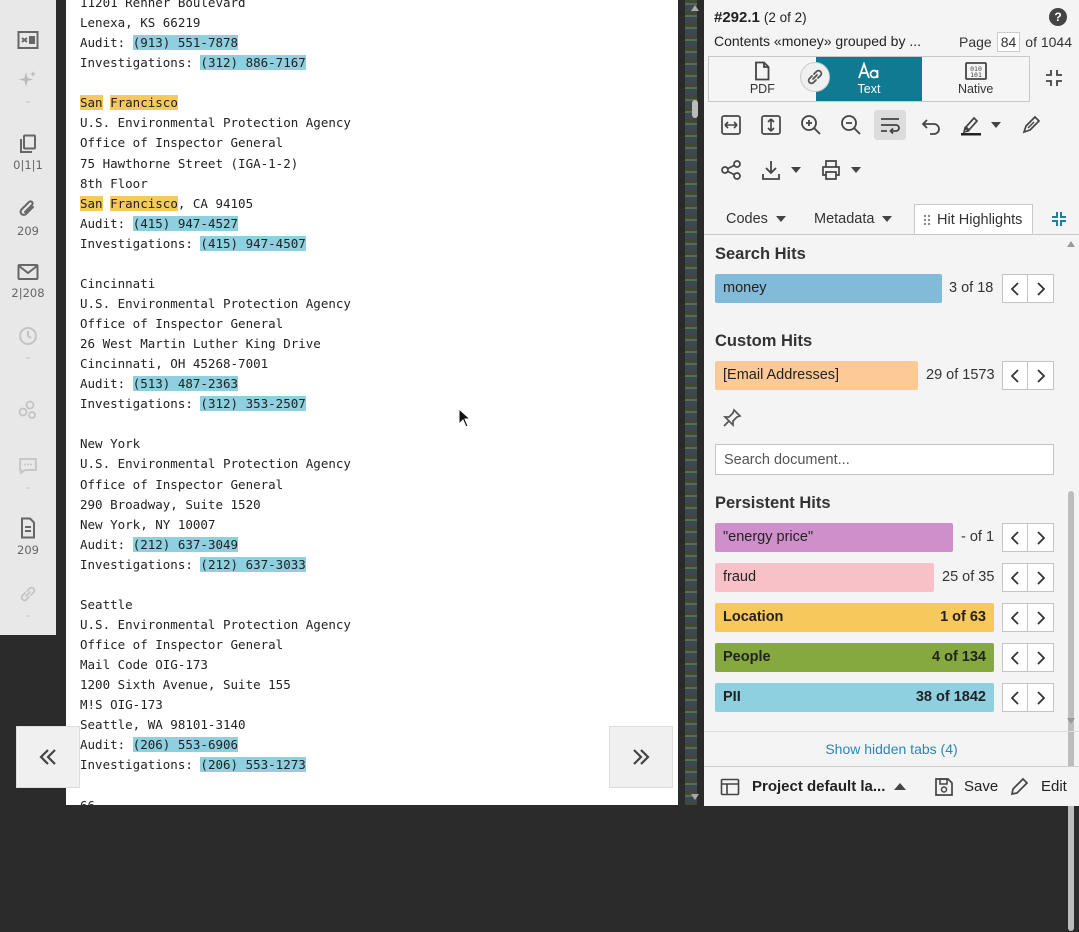 Image resolution: width=1079 pixels, height=932 pixels. I want to click on help-icon: ?, so click(1058, 17).